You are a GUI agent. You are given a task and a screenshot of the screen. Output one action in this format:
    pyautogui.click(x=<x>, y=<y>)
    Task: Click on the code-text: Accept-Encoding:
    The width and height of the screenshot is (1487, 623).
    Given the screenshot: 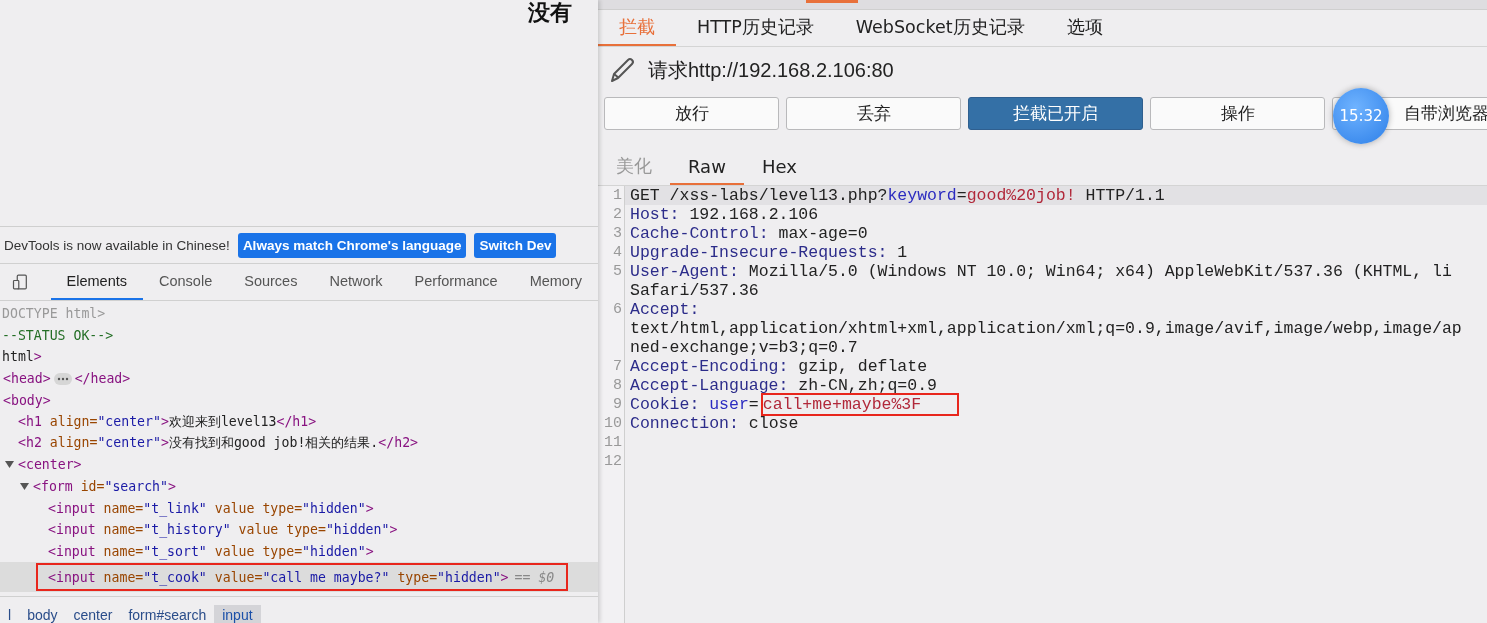 What is the action you would take?
    pyautogui.click(x=709, y=366)
    